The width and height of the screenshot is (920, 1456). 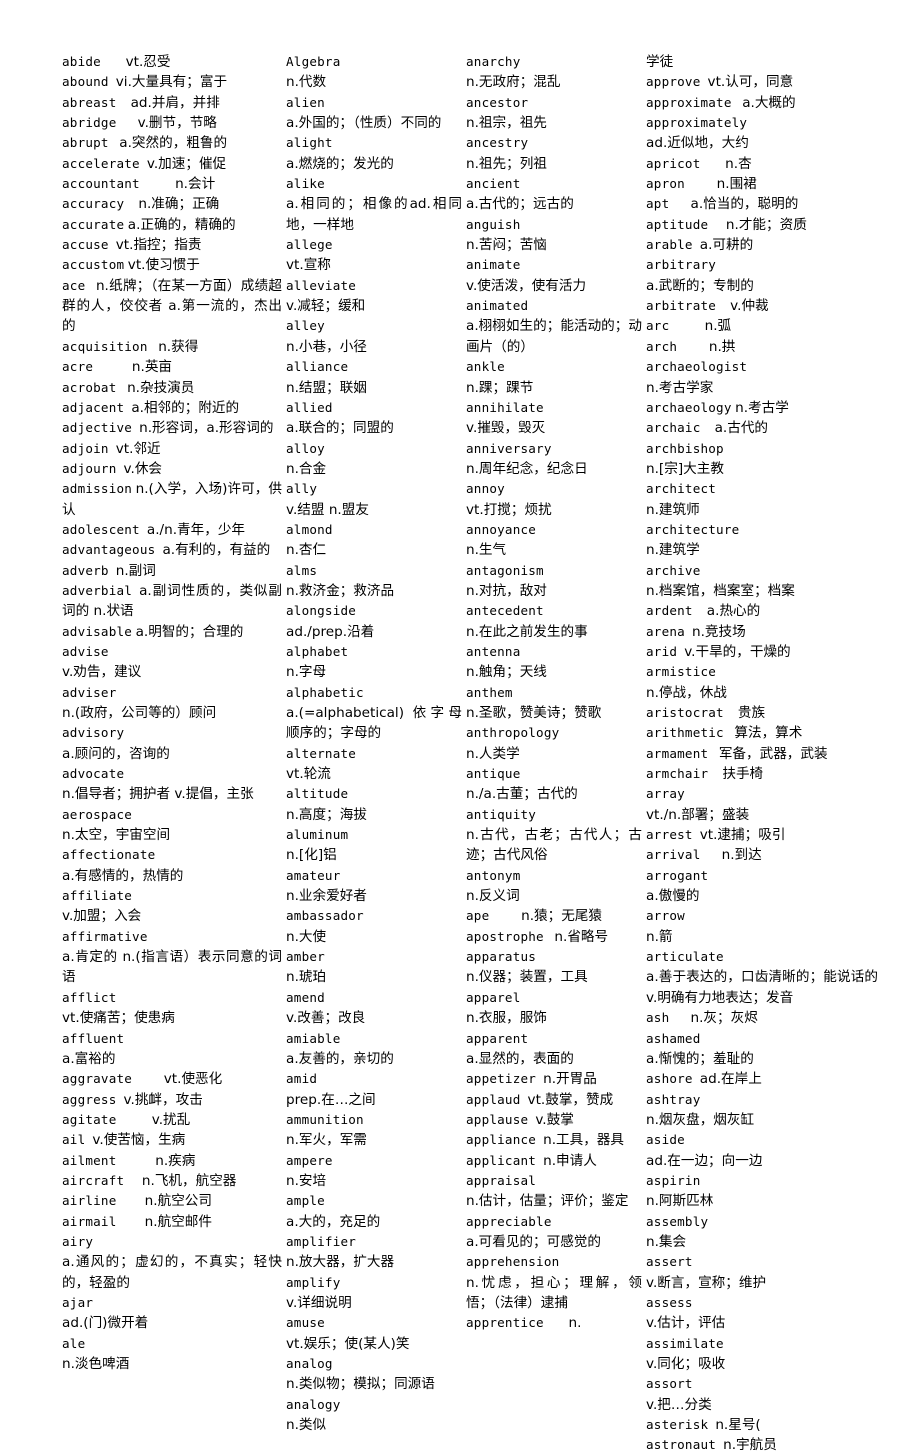 I want to click on entry-word: apparatus, so click(x=501, y=957).